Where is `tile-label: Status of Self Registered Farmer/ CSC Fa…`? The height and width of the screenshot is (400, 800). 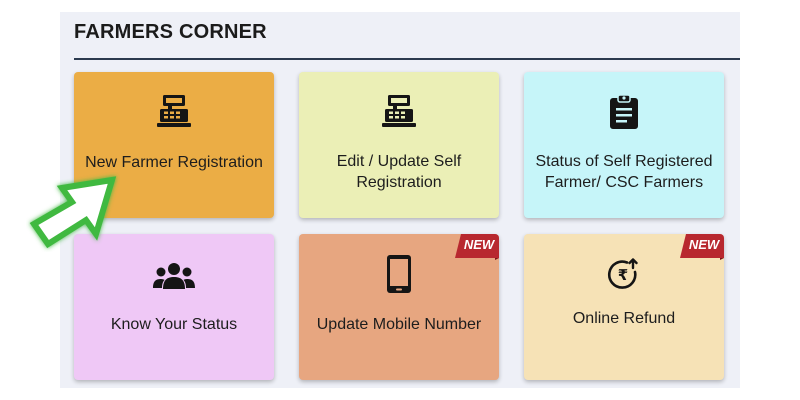
tile-label: Status of Self Registered Farmer/ CSC Fa… is located at coordinates (624, 172).